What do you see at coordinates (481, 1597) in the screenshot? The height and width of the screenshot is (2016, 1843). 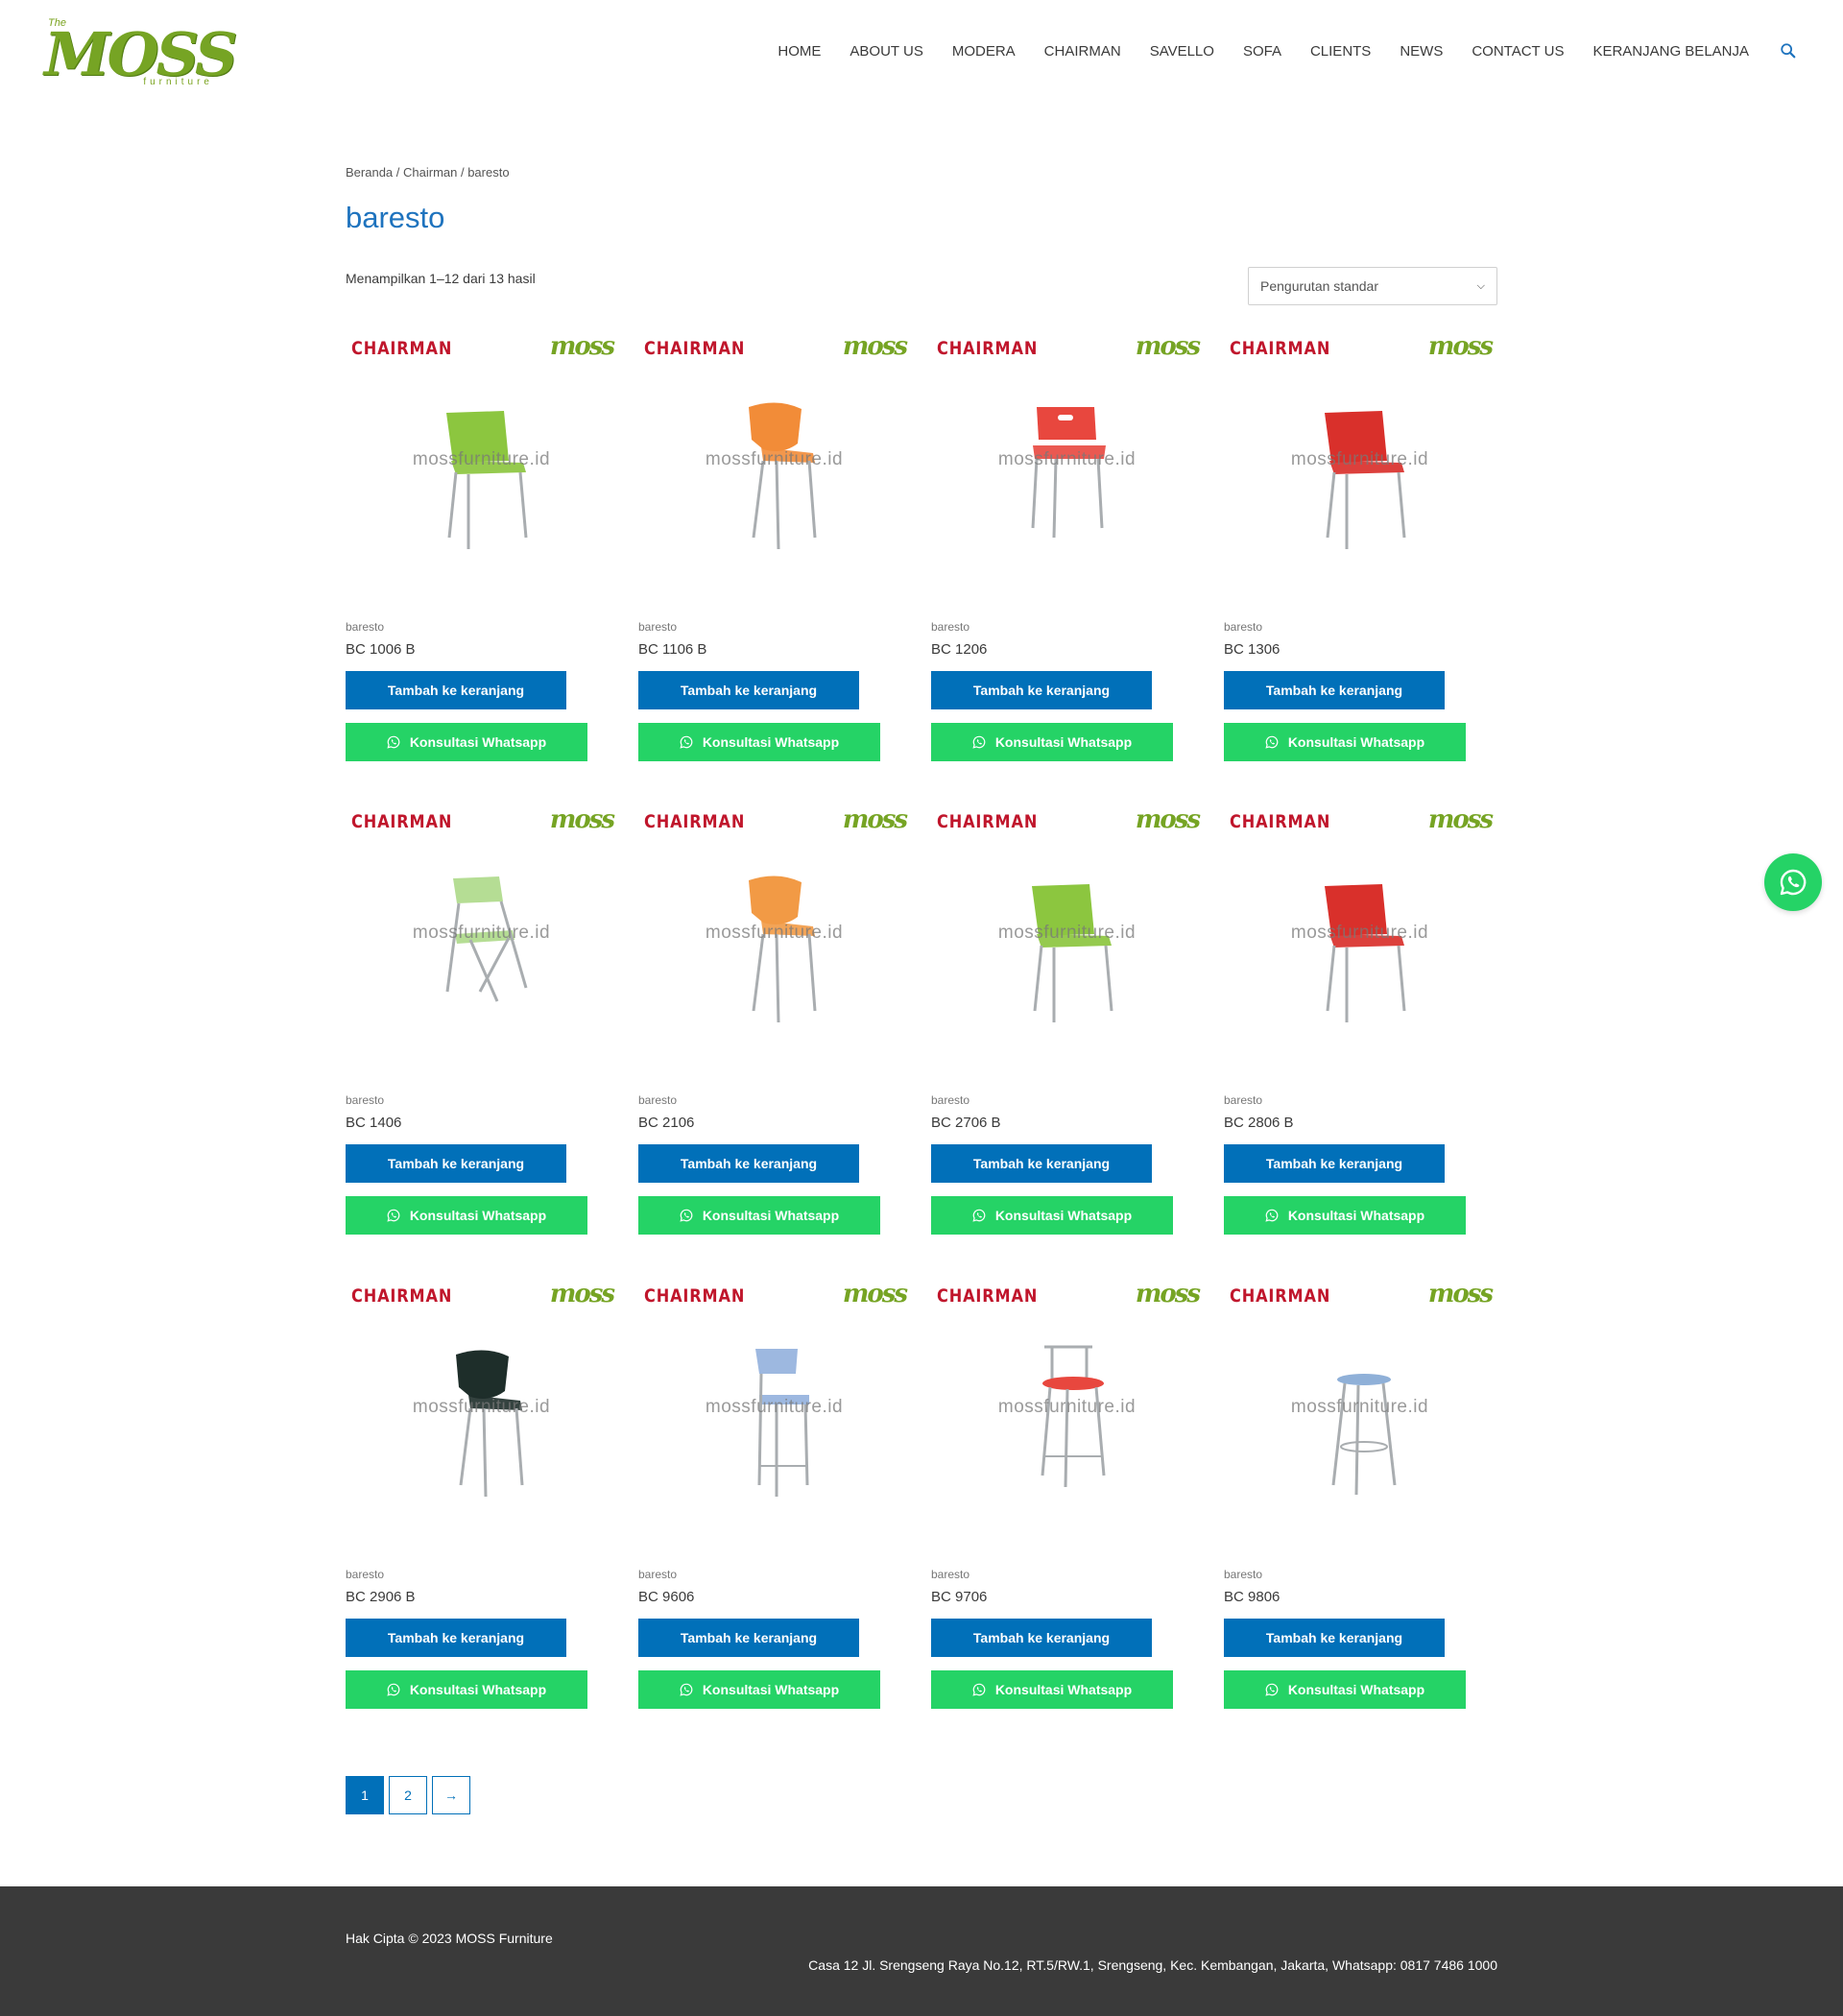 I see `product-name: BC 2906 B` at bounding box center [481, 1597].